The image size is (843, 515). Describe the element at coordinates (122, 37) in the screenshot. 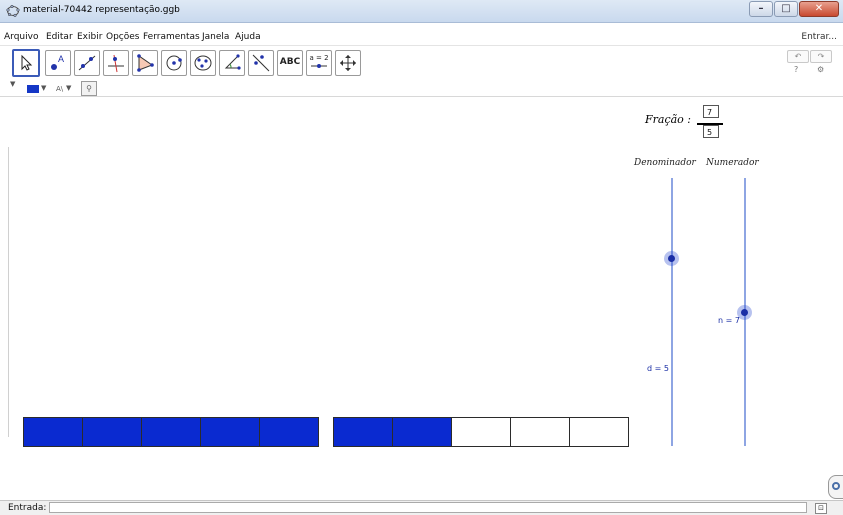

I see `menu-opcoes: Opções` at that location.